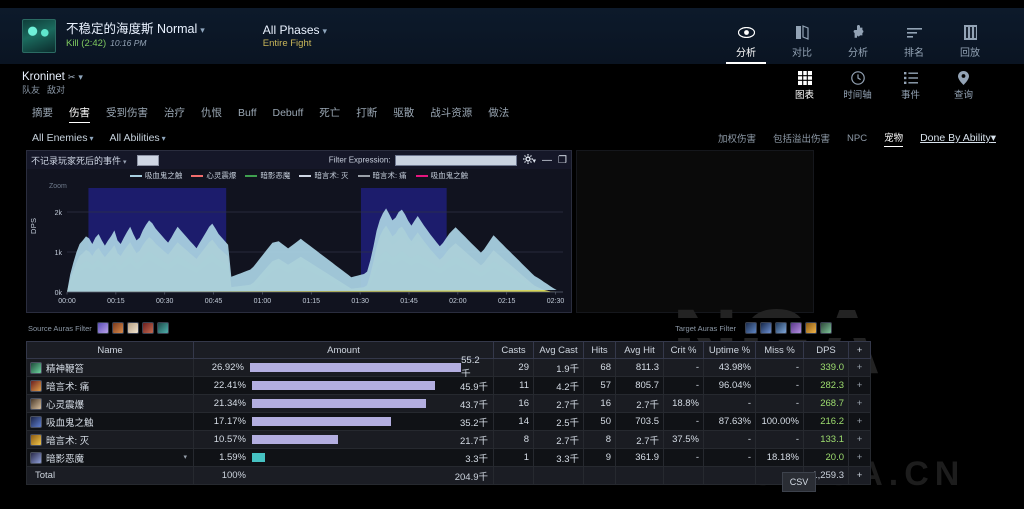  I want to click on view-item-events: 事件, so click(910, 88).